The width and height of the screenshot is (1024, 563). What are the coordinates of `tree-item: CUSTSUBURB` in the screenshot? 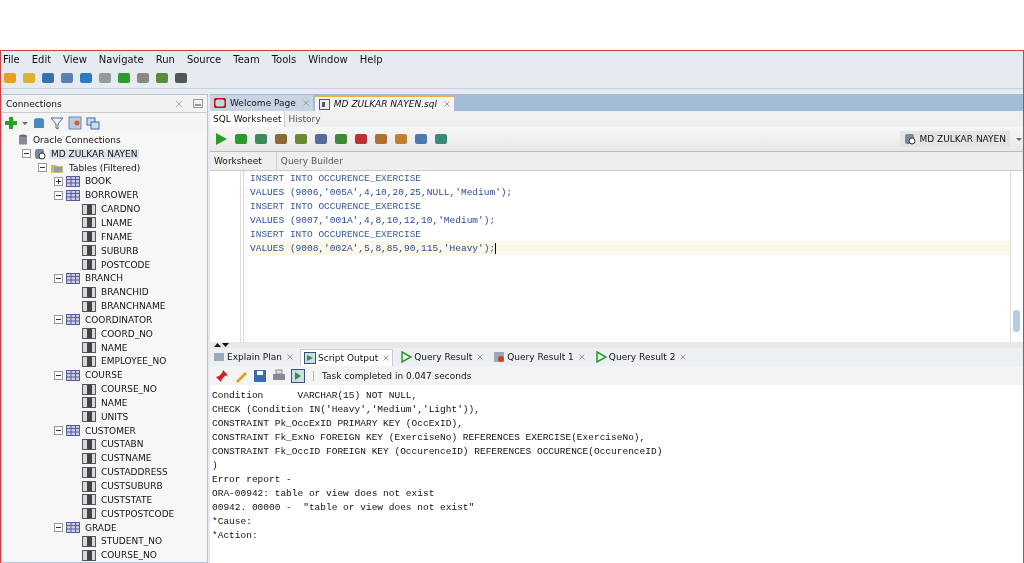 It's located at (132, 486).